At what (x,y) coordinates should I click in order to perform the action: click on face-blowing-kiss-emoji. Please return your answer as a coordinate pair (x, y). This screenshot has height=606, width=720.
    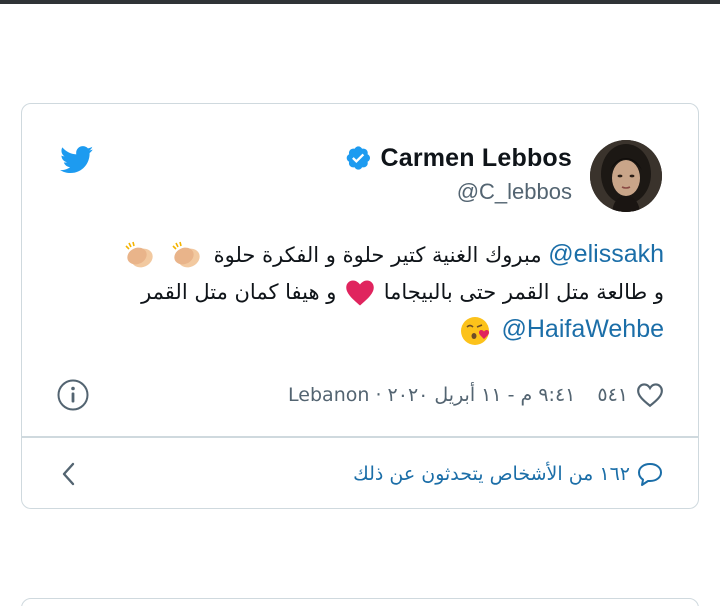
    Looking at the image, I should click on (475, 331).